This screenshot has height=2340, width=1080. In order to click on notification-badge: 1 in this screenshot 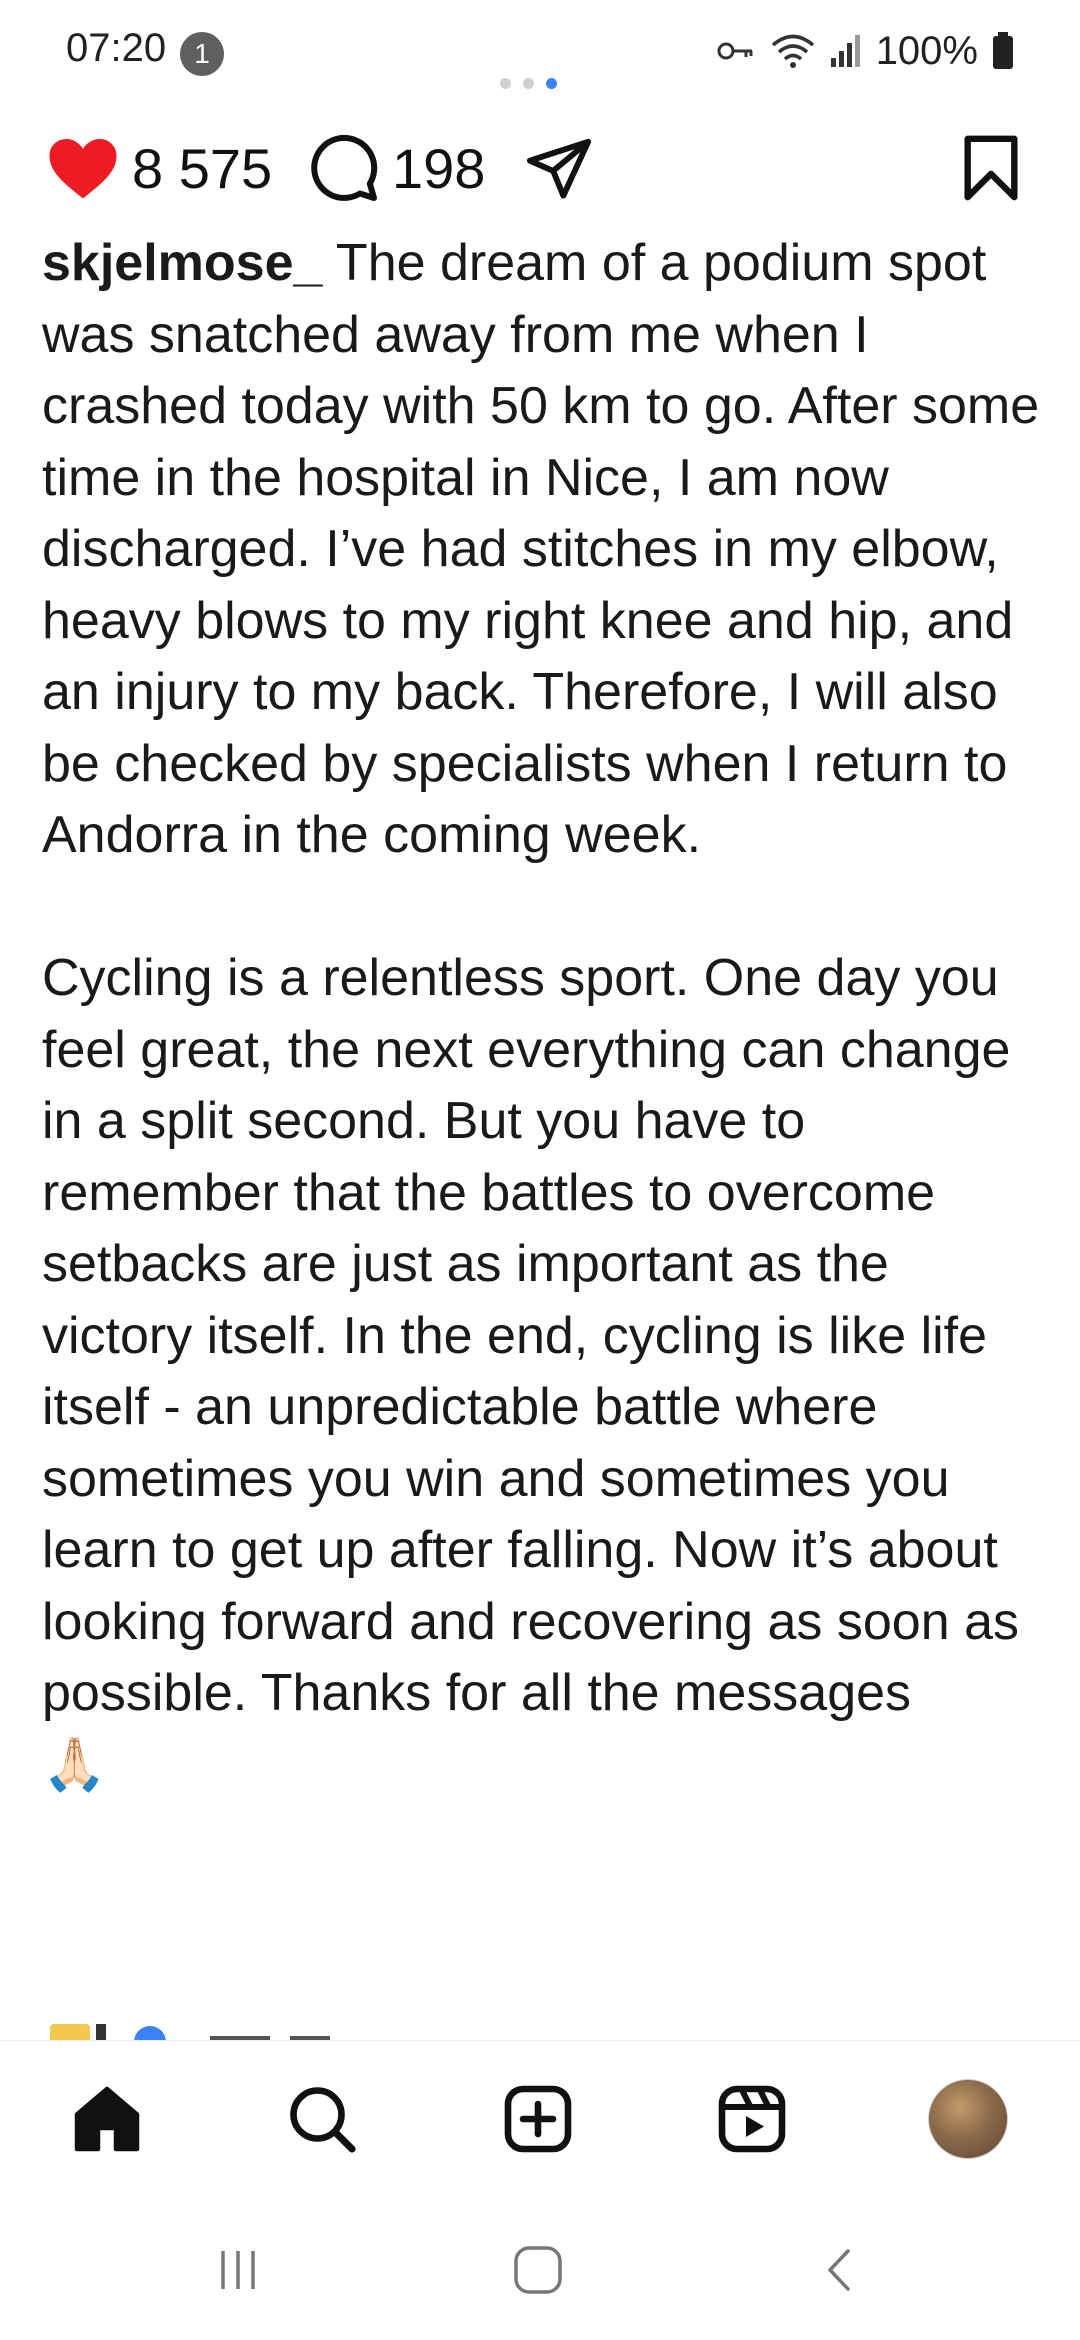, I will do `click(202, 54)`.